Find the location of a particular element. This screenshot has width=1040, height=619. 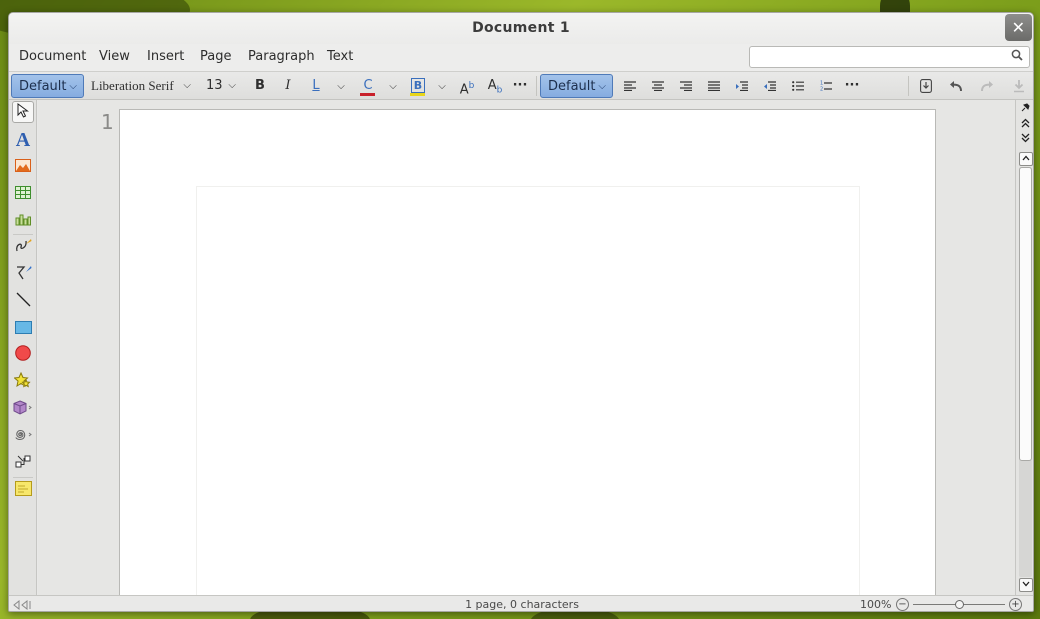

undo-button is located at coordinates (956, 86).